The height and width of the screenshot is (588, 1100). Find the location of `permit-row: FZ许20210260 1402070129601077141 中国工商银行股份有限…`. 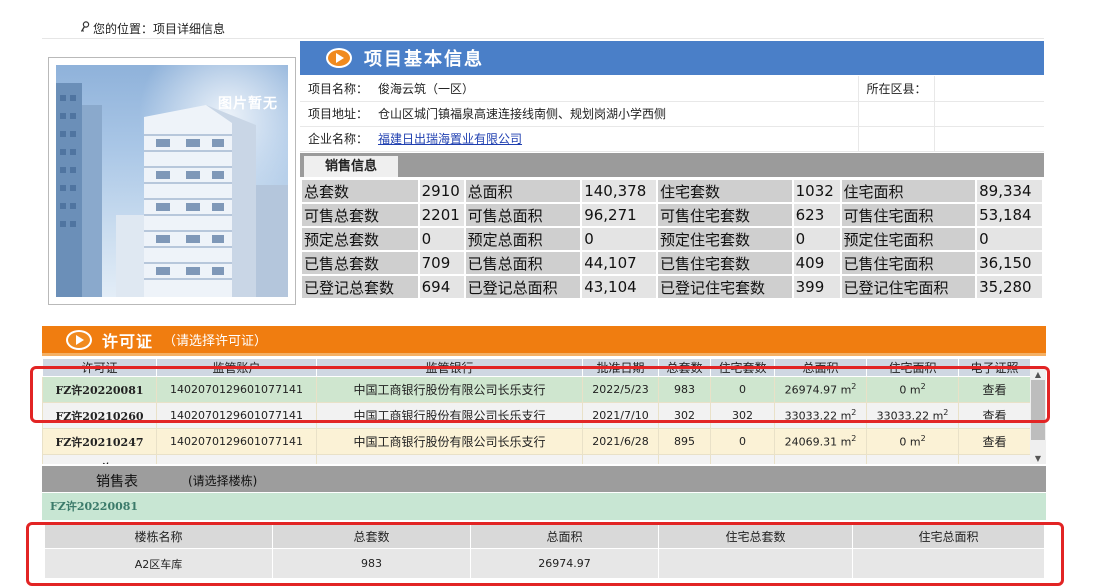

permit-row: FZ许20210260 1402070129601077141 中国工商银行股份有限… is located at coordinates (536, 415).